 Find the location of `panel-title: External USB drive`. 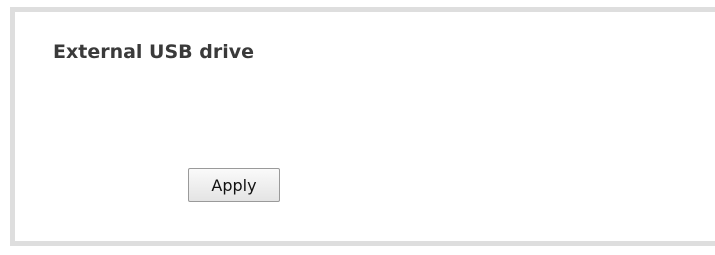

panel-title: External USB drive is located at coordinates (154, 52).